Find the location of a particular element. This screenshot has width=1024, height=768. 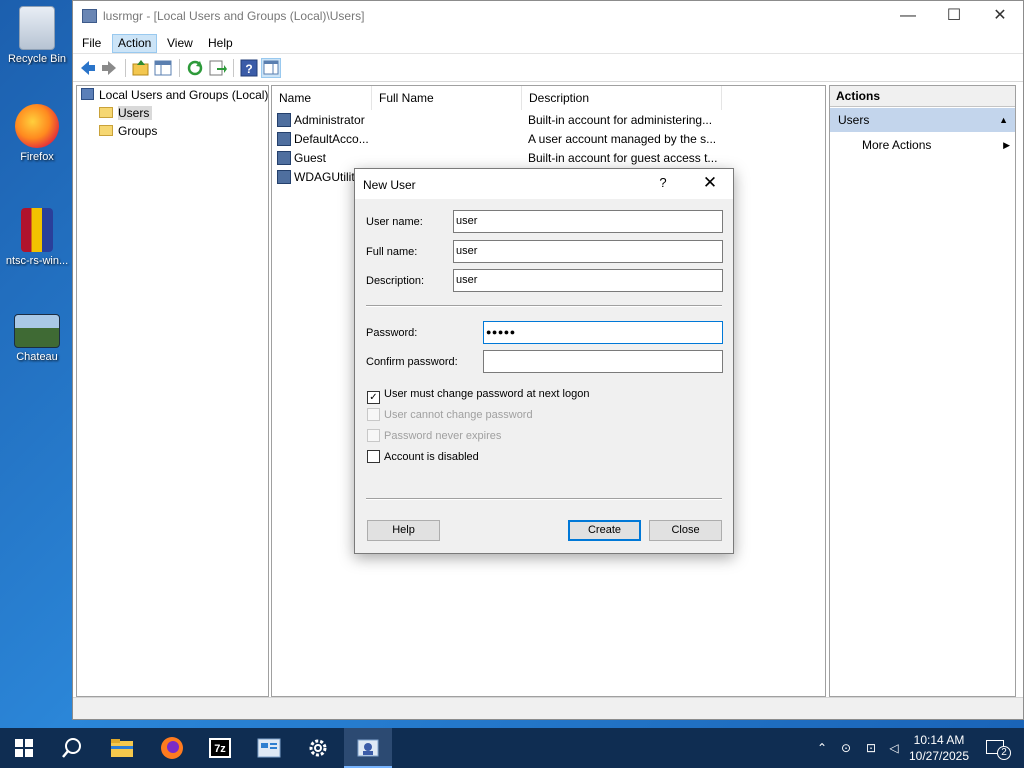

refresh-icon is located at coordinates (195, 68).